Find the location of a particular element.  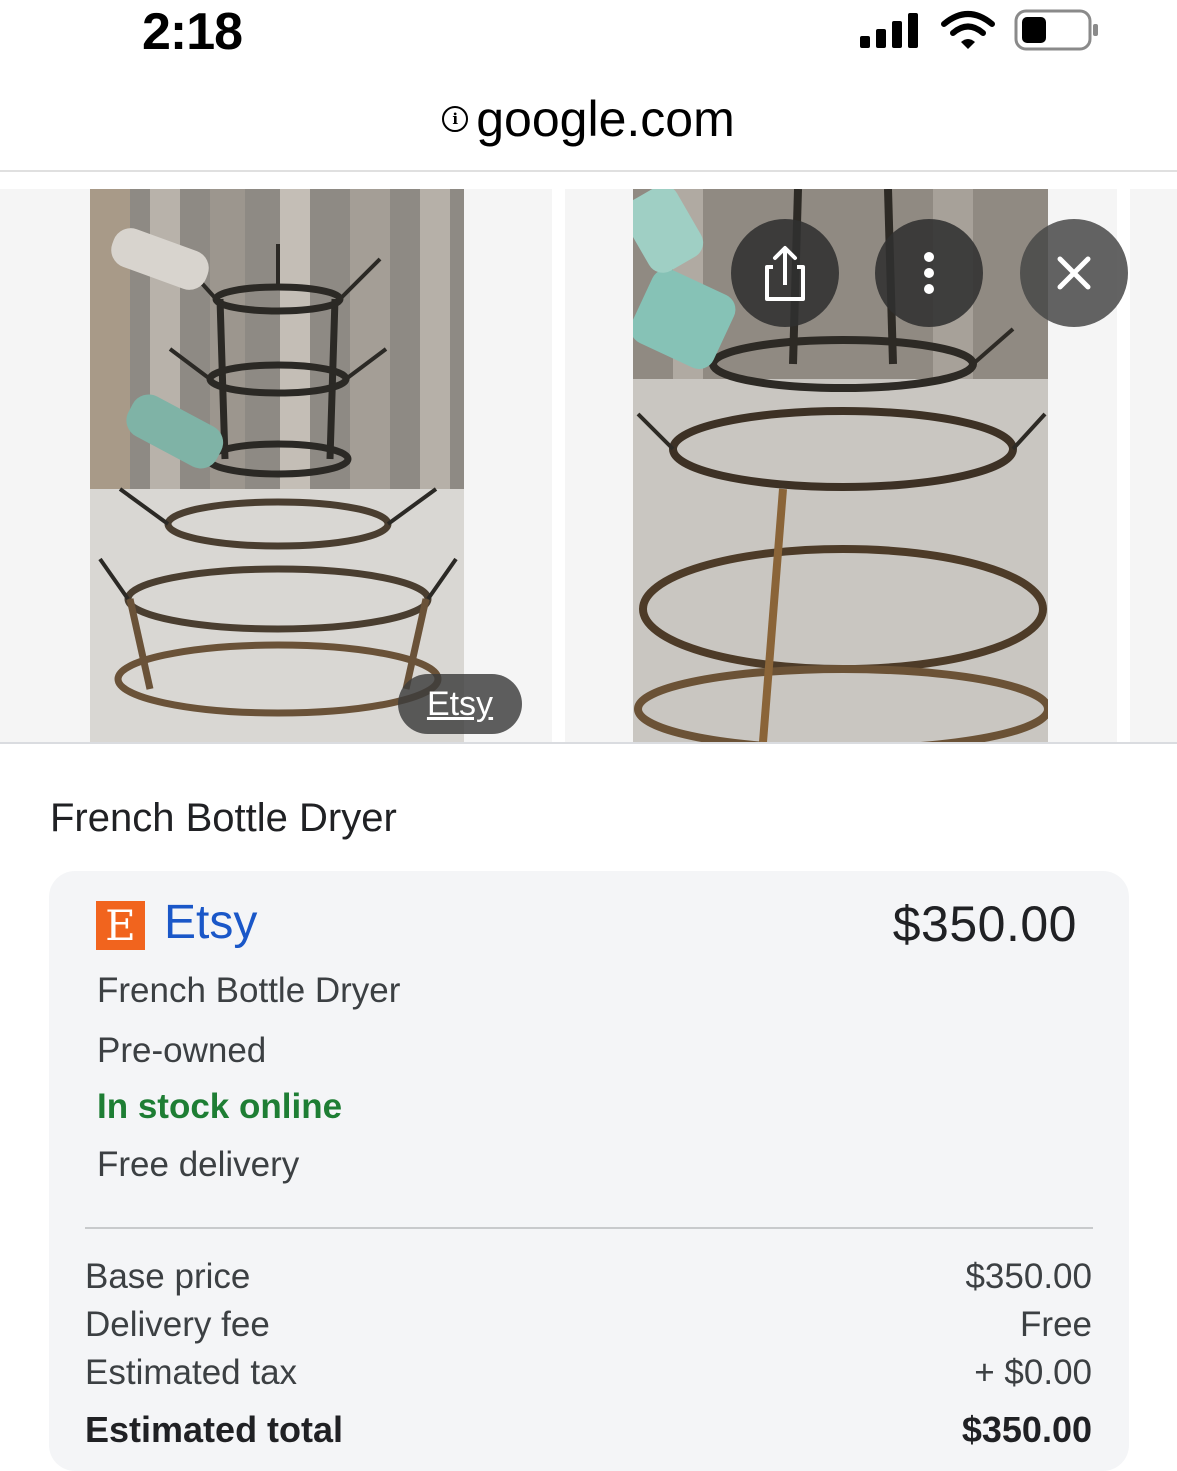

share-icon is located at coordinates (785, 273).